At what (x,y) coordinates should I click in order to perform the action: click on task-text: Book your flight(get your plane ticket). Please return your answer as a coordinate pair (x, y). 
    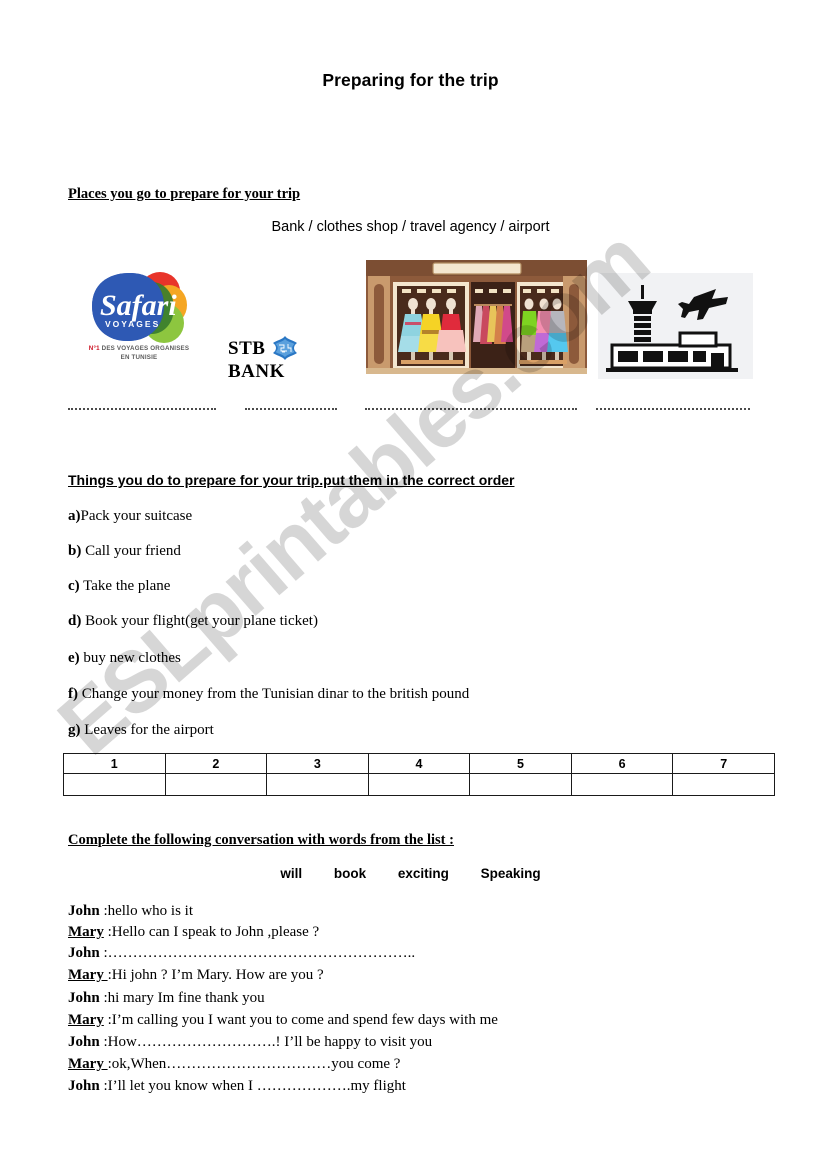
    Looking at the image, I should click on (201, 621).